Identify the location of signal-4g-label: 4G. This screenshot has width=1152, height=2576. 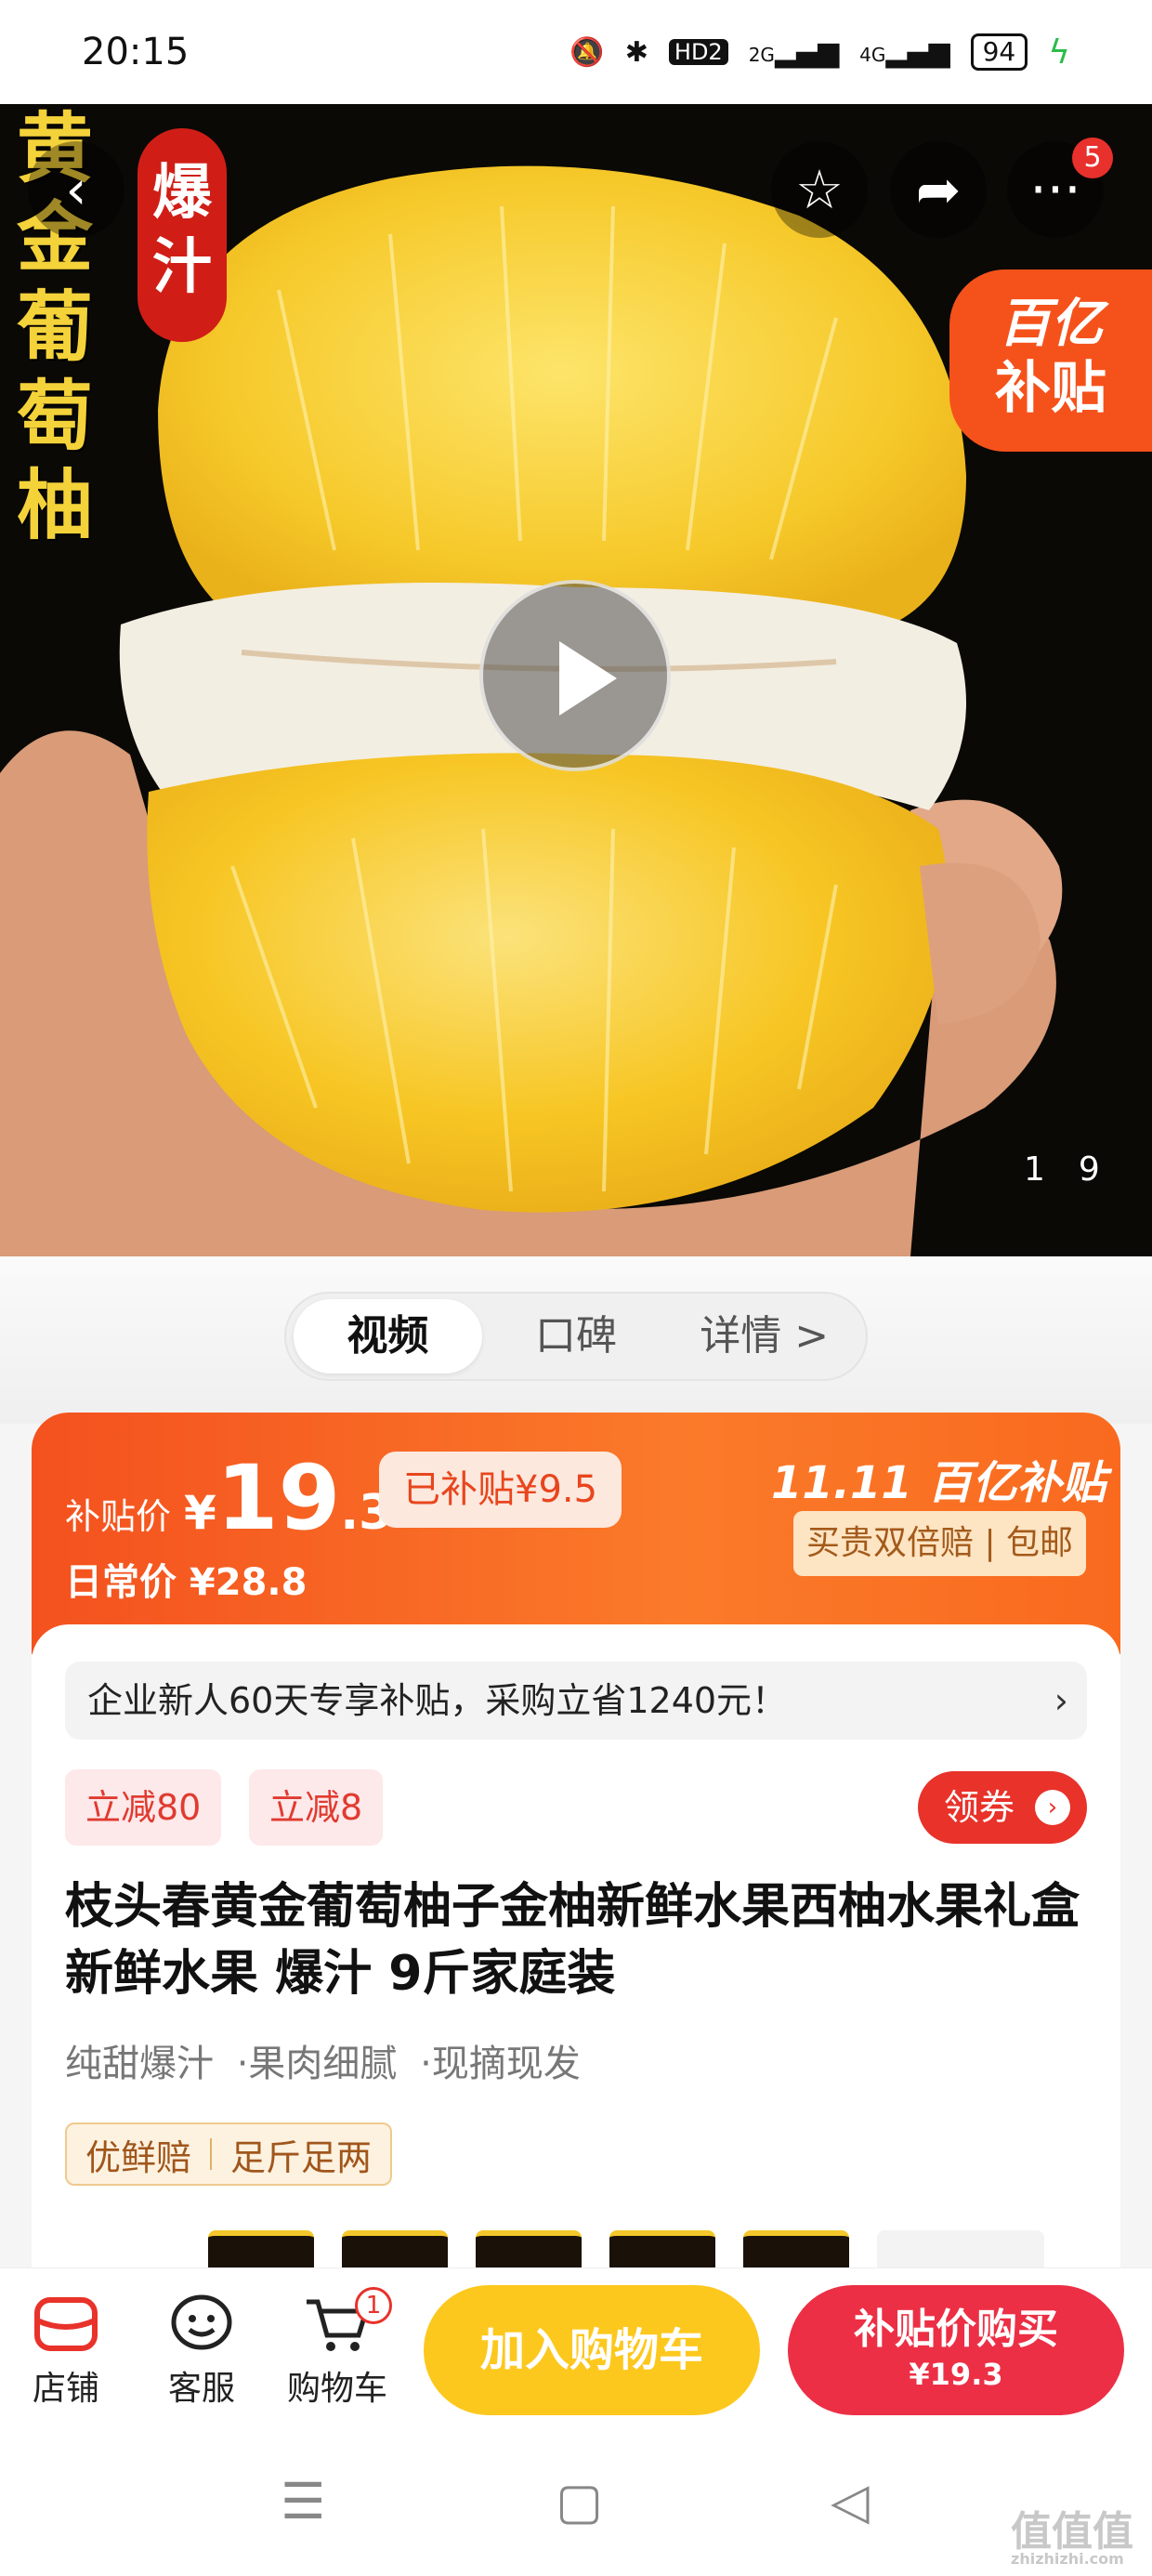
(872, 54).